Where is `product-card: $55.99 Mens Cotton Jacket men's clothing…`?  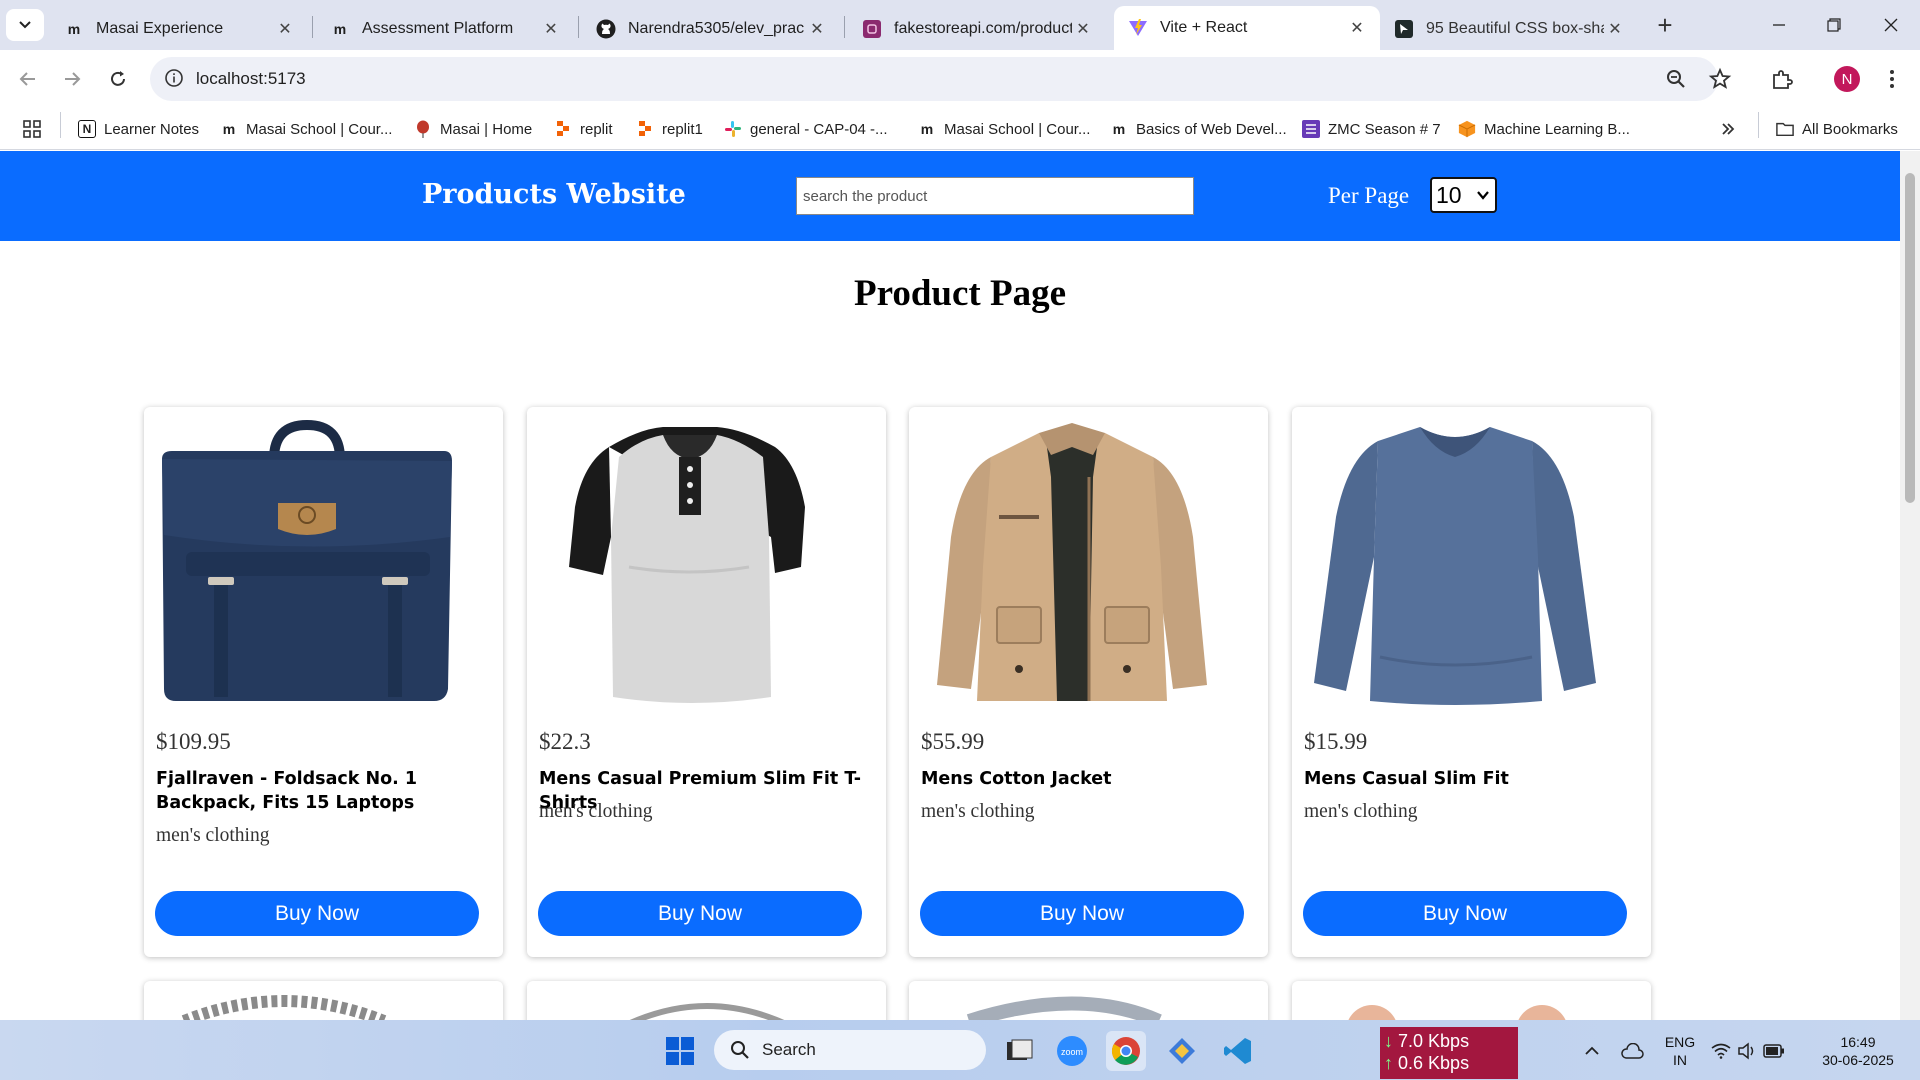
product-card: $55.99 Mens Cotton Jacket men's clothing… is located at coordinates (1088, 682).